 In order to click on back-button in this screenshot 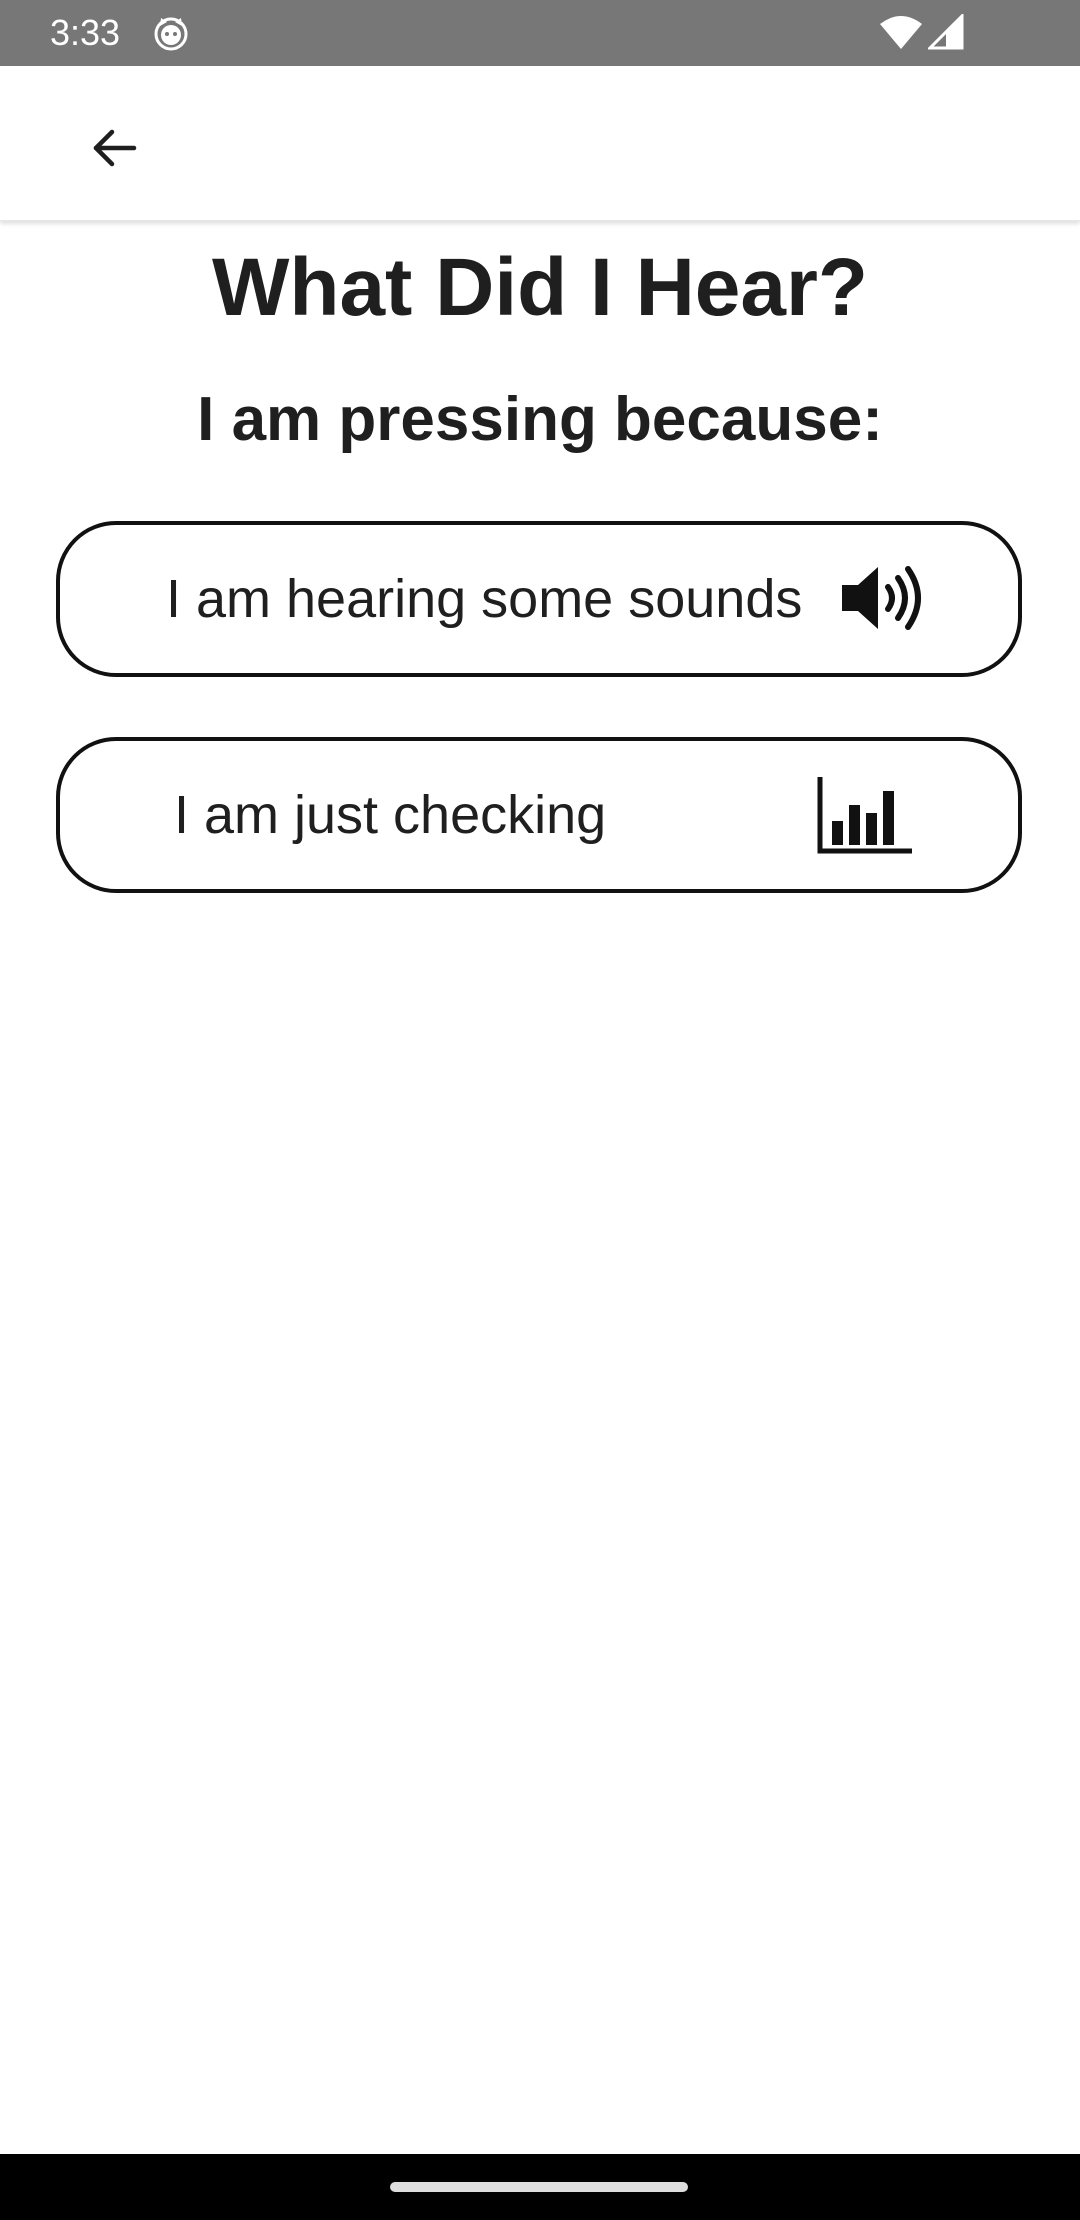, I will do `click(114, 150)`.